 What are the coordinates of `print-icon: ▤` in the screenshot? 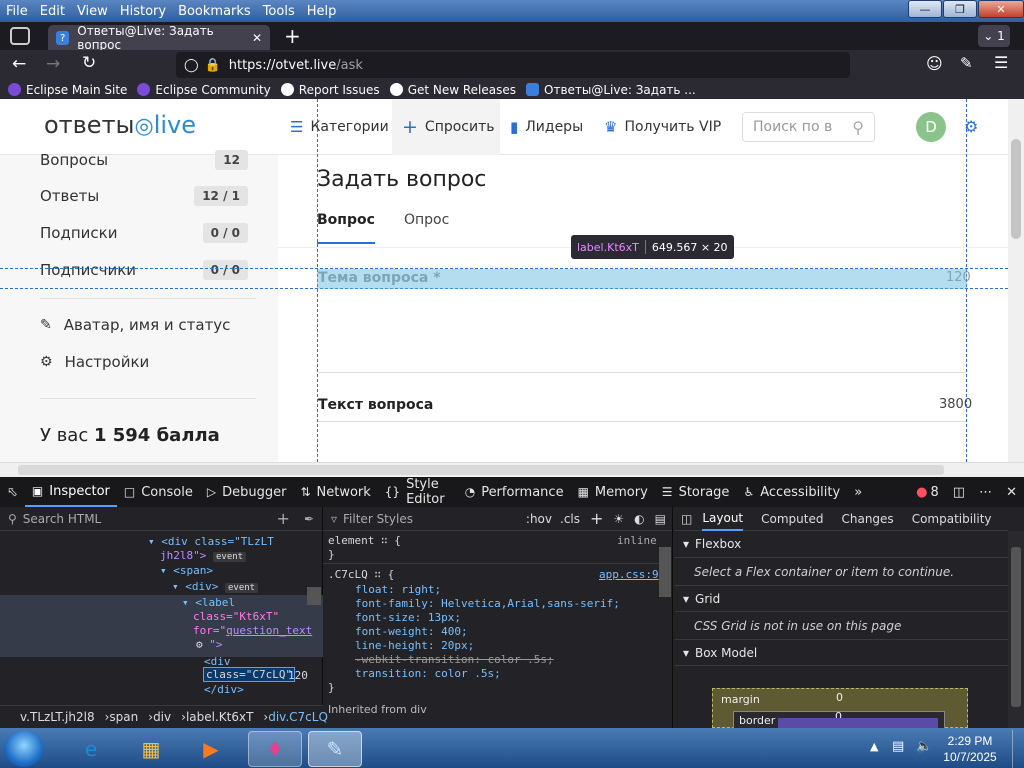 It's located at (660, 519).